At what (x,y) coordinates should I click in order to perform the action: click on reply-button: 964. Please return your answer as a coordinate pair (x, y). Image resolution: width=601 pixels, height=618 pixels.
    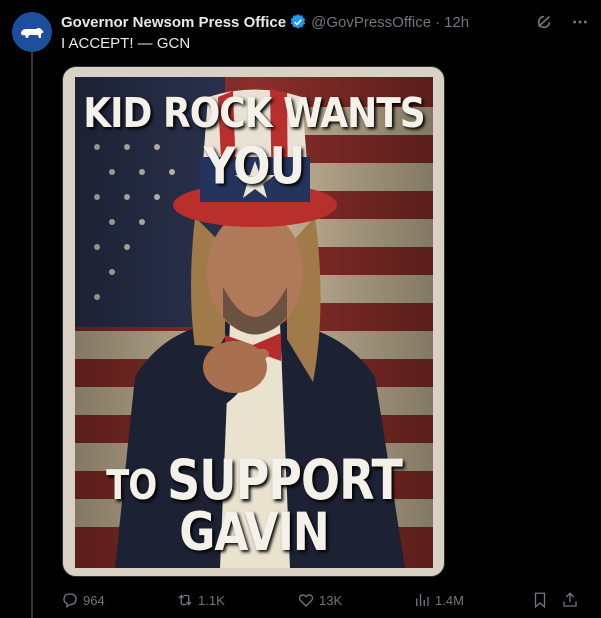
    Looking at the image, I should click on (83, 600).